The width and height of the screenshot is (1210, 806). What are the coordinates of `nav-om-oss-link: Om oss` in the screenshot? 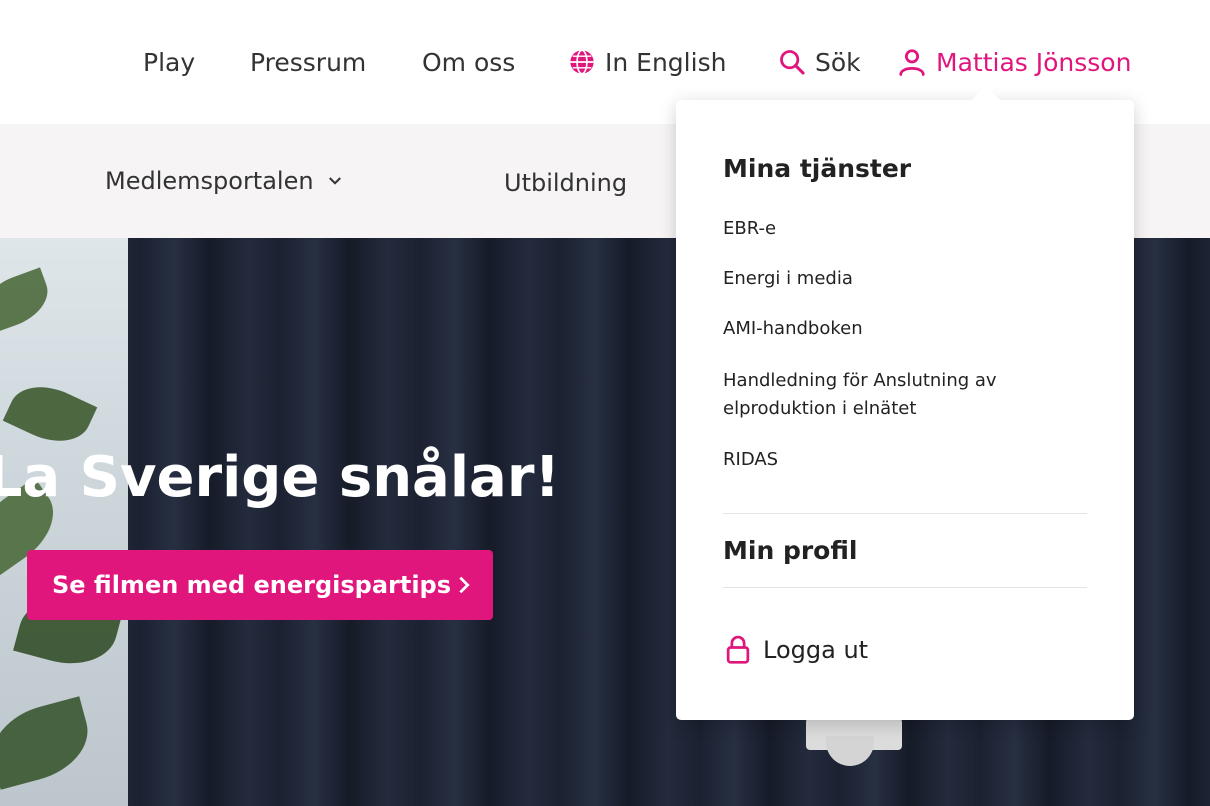 It's located at (468, 62).